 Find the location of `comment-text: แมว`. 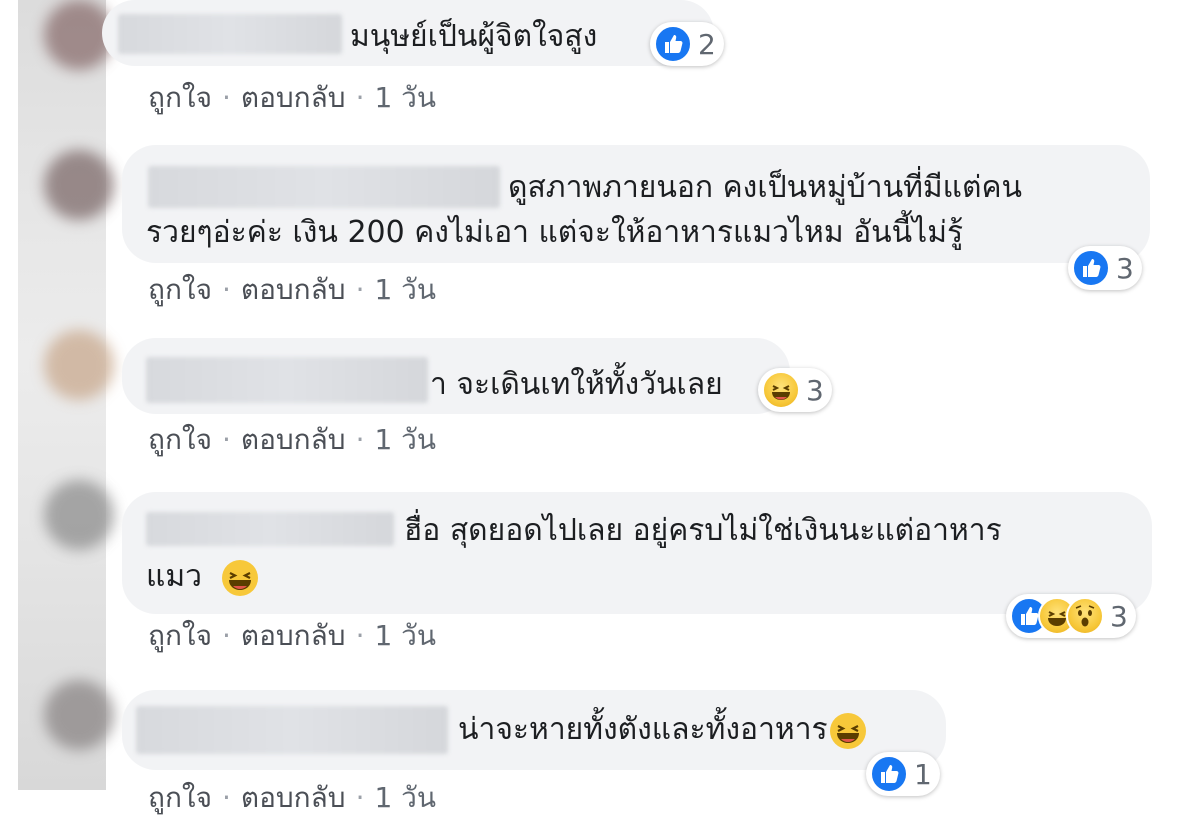

comment-text: แมว is located at coordinates (203, 577).